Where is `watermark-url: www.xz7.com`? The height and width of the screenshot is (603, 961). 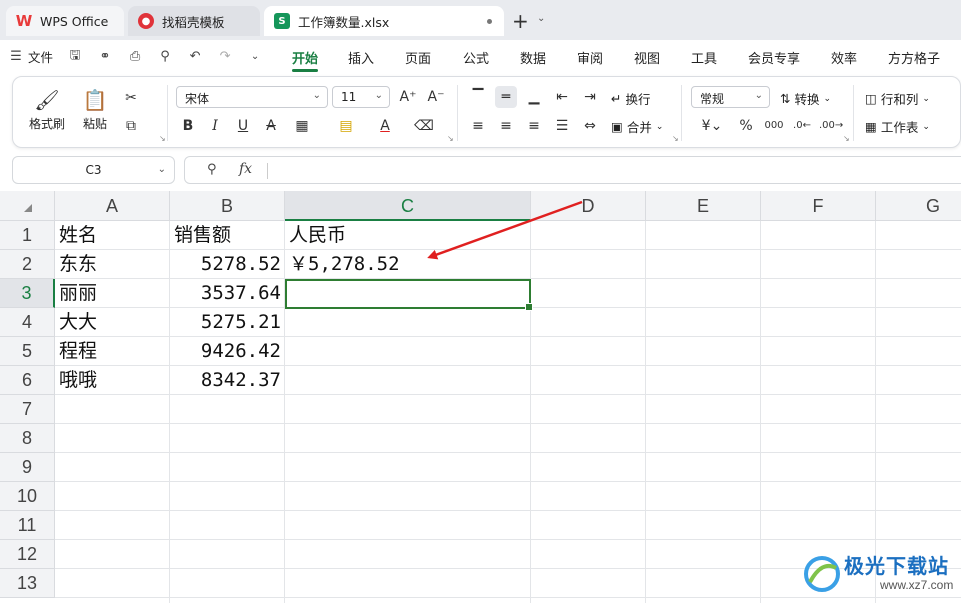 watermark-url: www.xz7.com is located at coordinates (917, 585).